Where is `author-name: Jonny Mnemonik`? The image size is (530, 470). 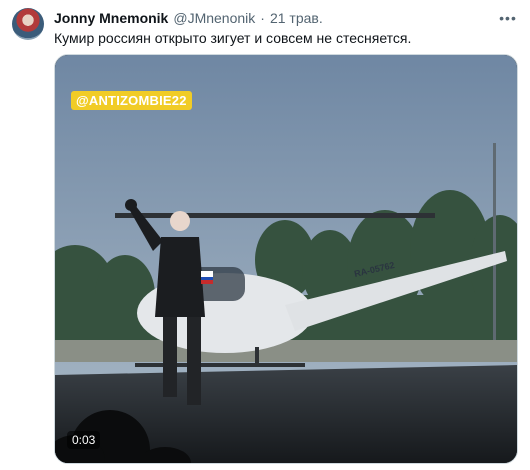 author-name: Jonny Mnemonik is located at coordinates (111, 18).